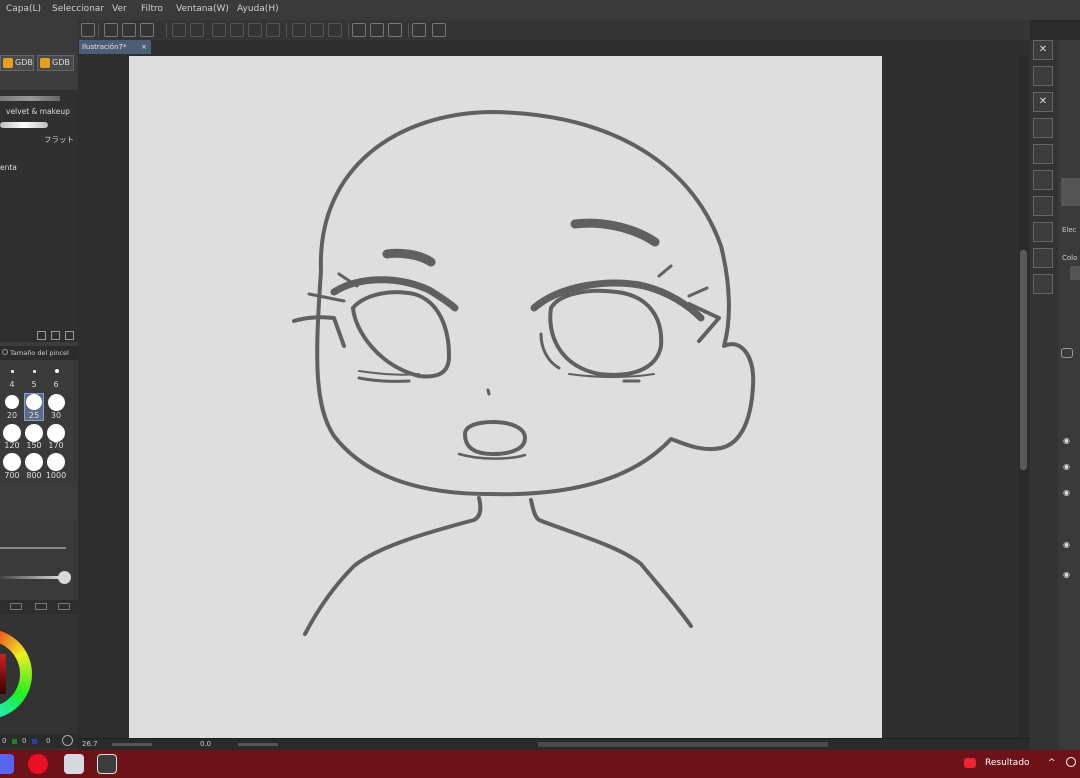 The image size is (1080, 778). Describe the element at coordinates (683, 744) in the screenshot. I see `horizontal-scrollbar` at that location.